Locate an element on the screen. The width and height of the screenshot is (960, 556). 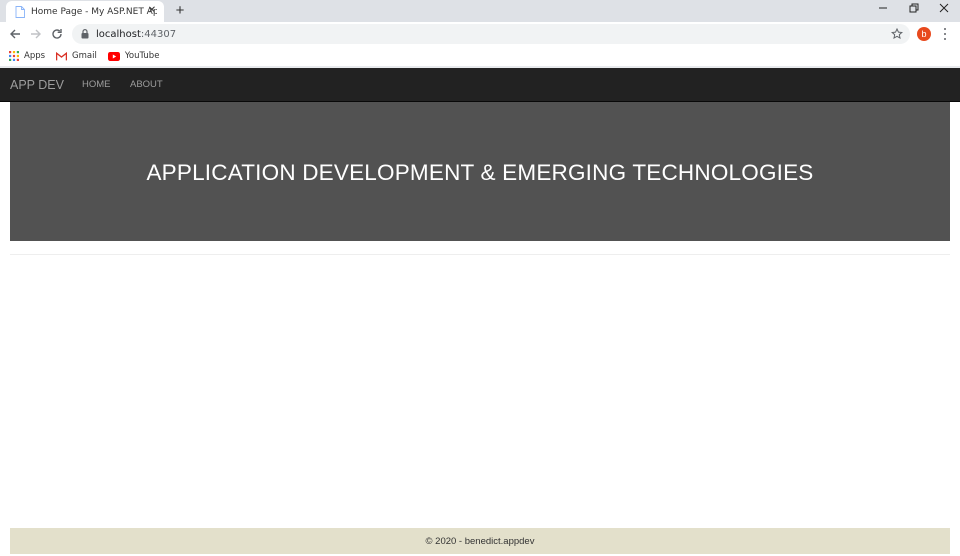
site-footer: © 2020 - benedict.appdev is located at coordinates (480, 541).